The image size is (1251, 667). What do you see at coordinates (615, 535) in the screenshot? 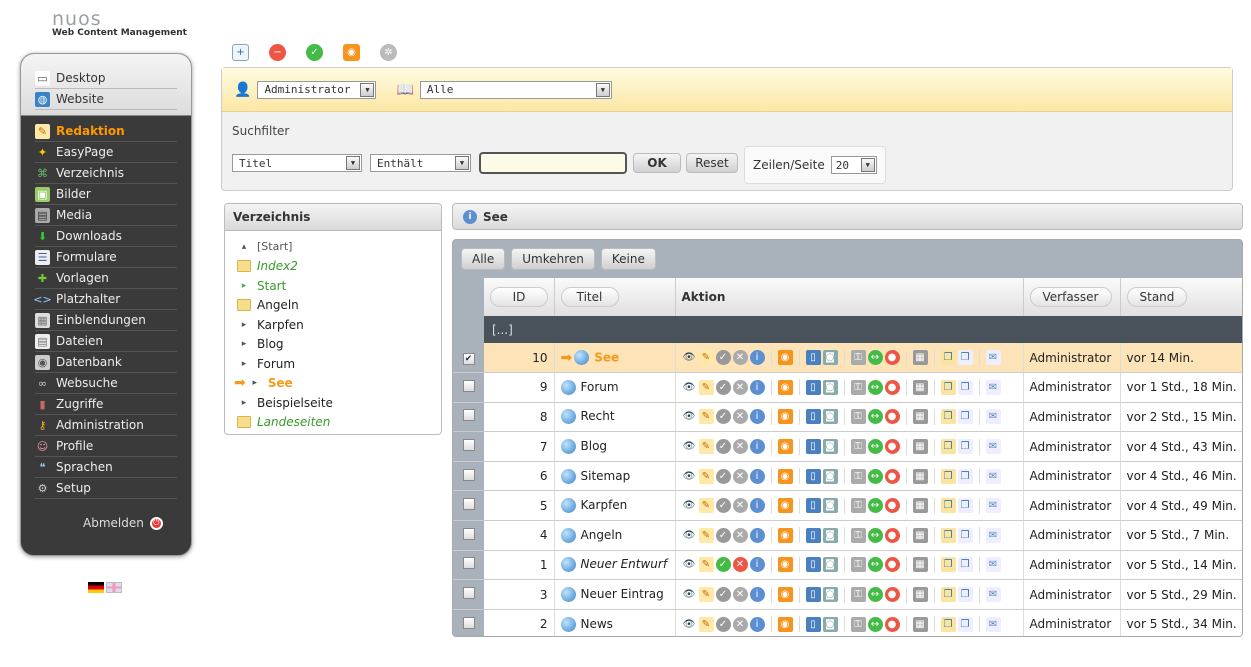
I see `row-title-cell: Angeln` at bounding box center [615, 535].